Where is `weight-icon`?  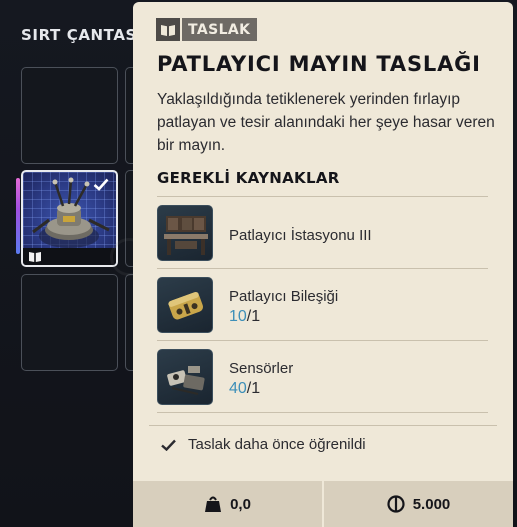
weight-icon is located at coordinates (213, 504).